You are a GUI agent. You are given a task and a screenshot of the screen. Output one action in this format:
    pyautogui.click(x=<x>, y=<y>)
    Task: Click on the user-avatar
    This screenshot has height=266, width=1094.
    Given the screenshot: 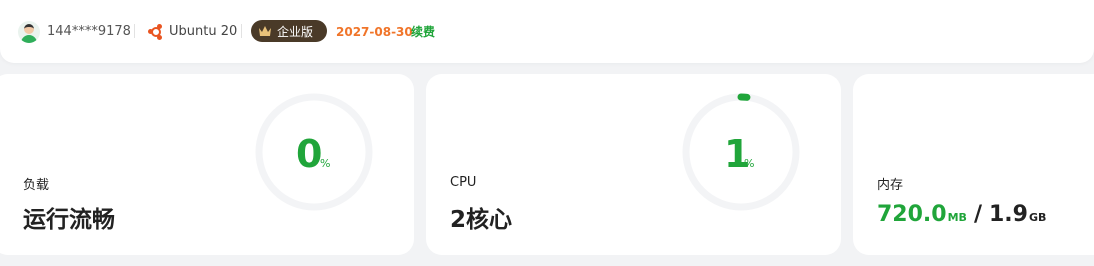 What is the action you would take?
    pyautogui.click(x=29, y=31)
    